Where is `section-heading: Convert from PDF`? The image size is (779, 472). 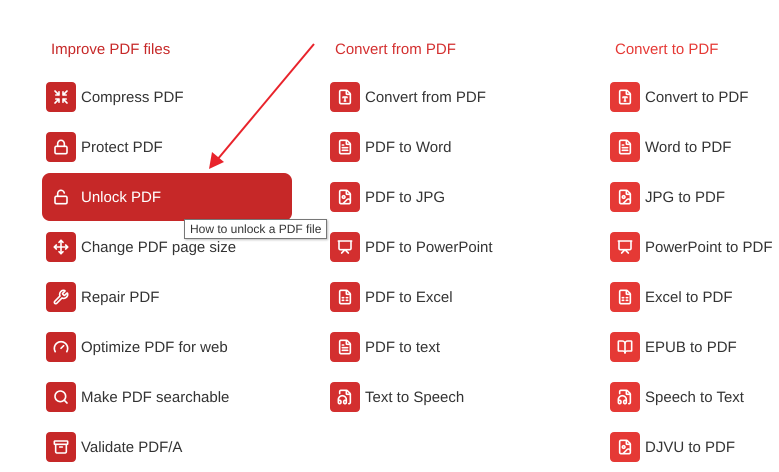
section-heading: Convert from PDF is located at coordinates (395, 50).